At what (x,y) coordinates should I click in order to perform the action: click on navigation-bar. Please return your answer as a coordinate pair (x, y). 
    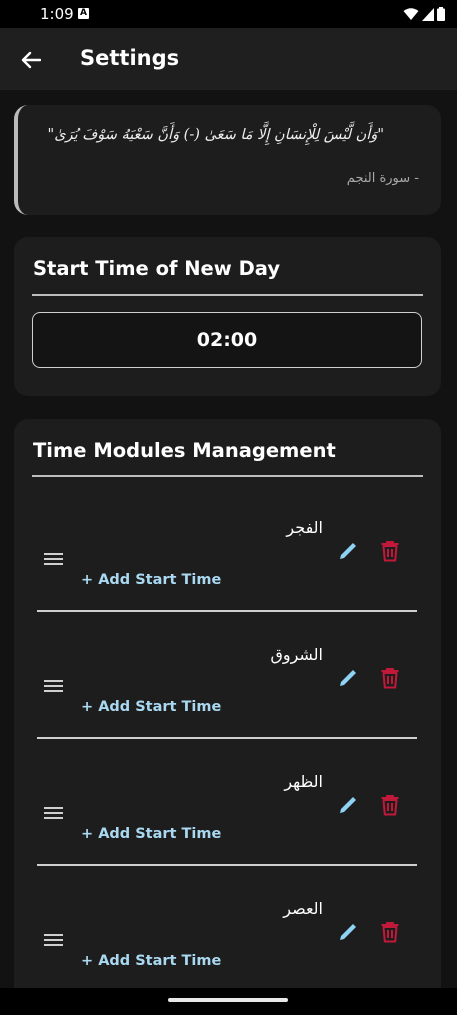
    Looking at the image, I should click on (228, 1001).